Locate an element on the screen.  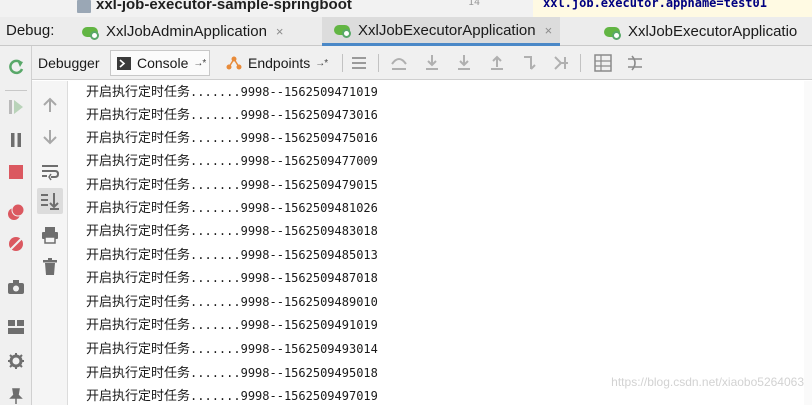
code-line: xxl.job.executor.appname=test01 is located at coordinates (655, 5).